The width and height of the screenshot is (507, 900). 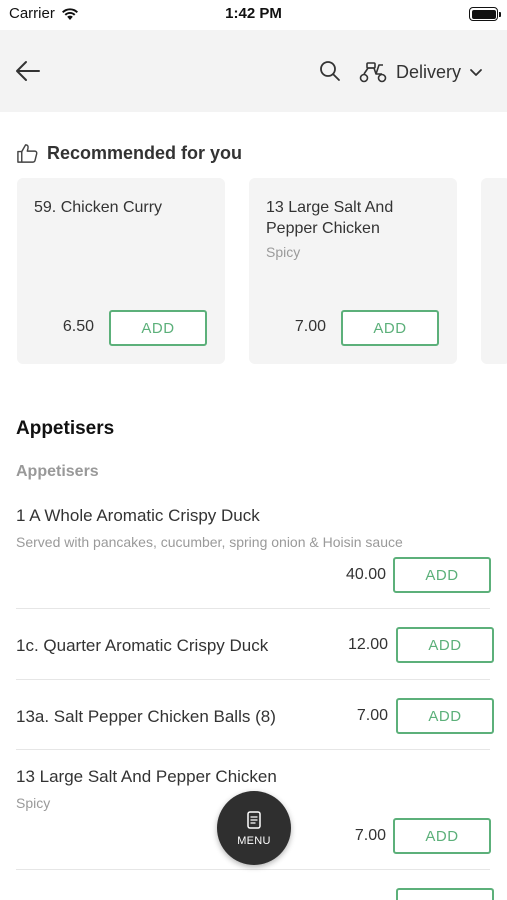 What do you see at coordinates (494, 271) in the screenshot?
I see `recommended-card-peek` at bounding box center [494, 271].